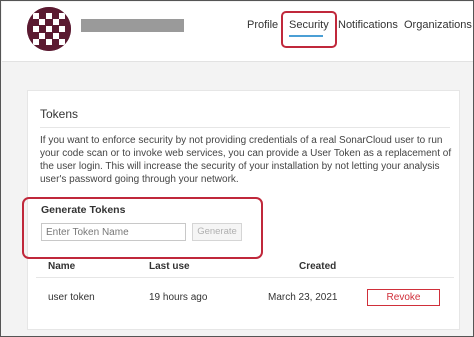  I want to click on token-name-cell: user token, so click(71, 297).